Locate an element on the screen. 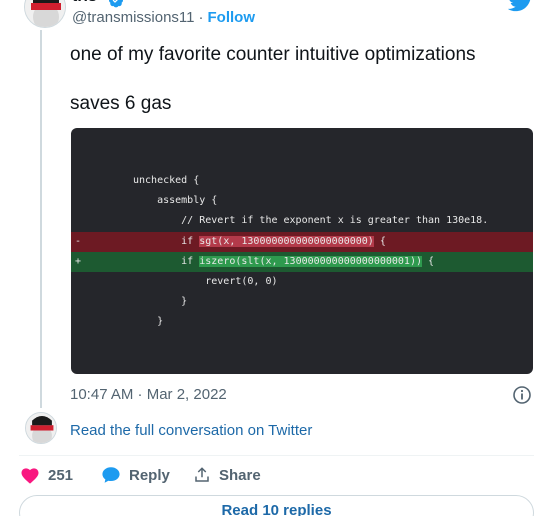 This screenshot has height=516, width=552. code-text: revert(0, 0) is located at coordinates (205, 281).